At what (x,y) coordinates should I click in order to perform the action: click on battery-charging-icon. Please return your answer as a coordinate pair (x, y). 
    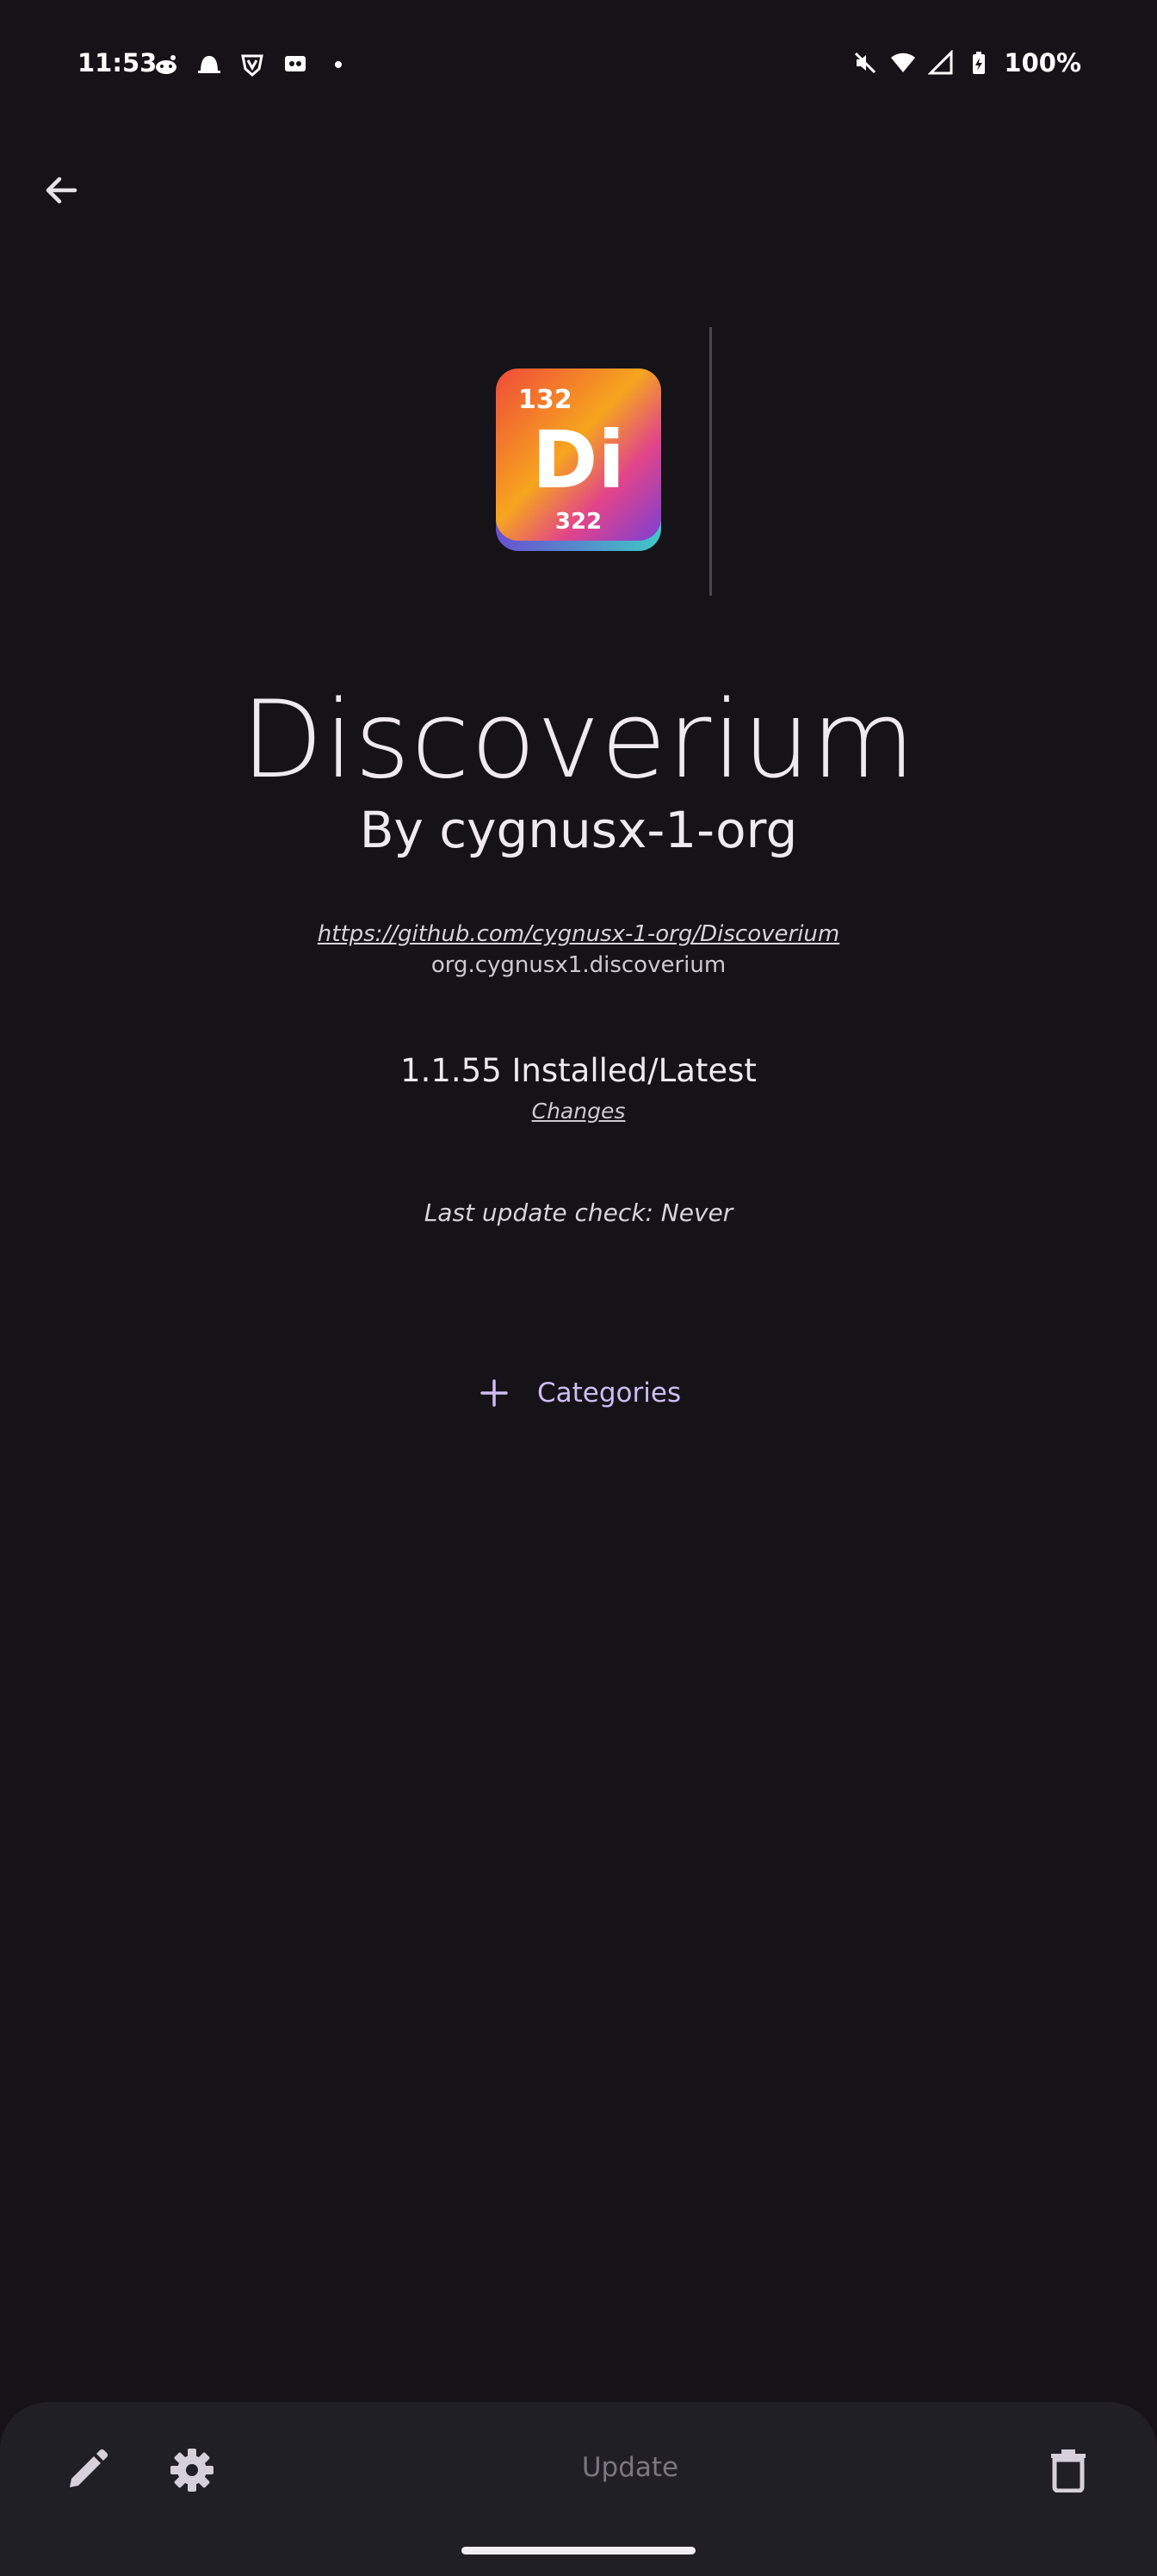
    Looking at the image, I should click on (980, 63).